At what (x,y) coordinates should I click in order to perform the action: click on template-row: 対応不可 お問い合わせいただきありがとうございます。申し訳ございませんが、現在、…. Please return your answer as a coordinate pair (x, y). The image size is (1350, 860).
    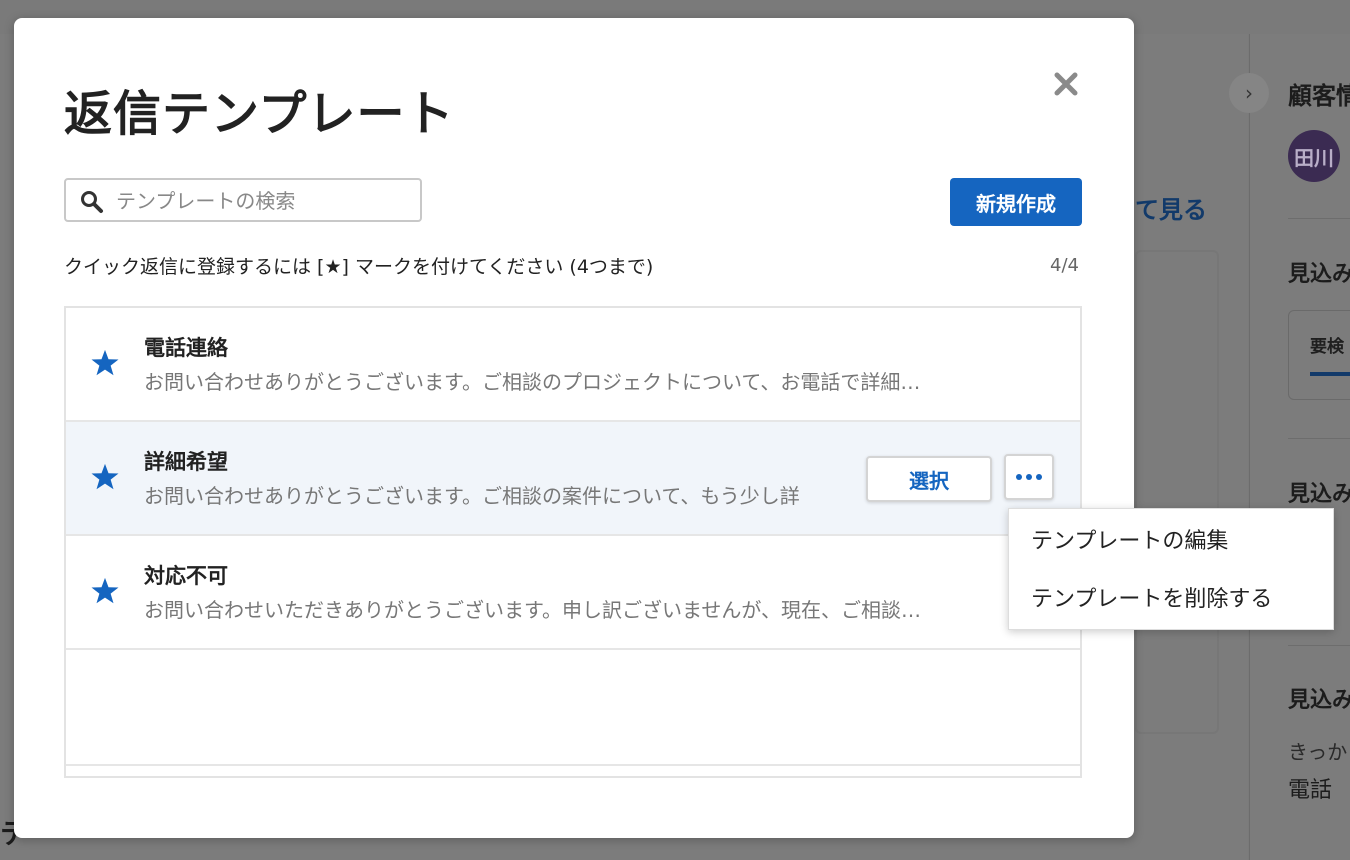
    Looking at the image, I should click on (573, 593).